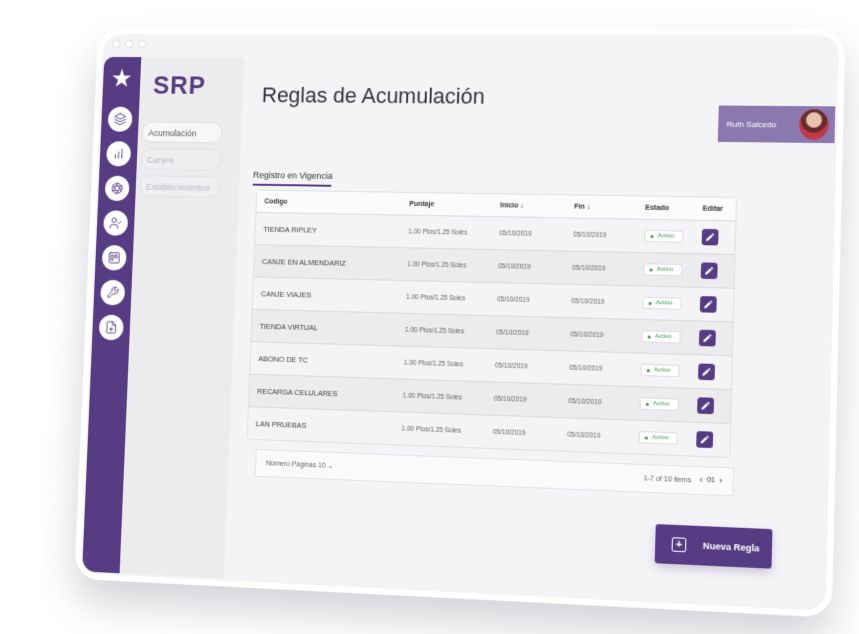 The width and height of the screenshot is (859, 634). What do you see at coordinates (701, 480) in the screenshot?
I see `chevron-left-icon: ‹` at bounding box center [701, 480].